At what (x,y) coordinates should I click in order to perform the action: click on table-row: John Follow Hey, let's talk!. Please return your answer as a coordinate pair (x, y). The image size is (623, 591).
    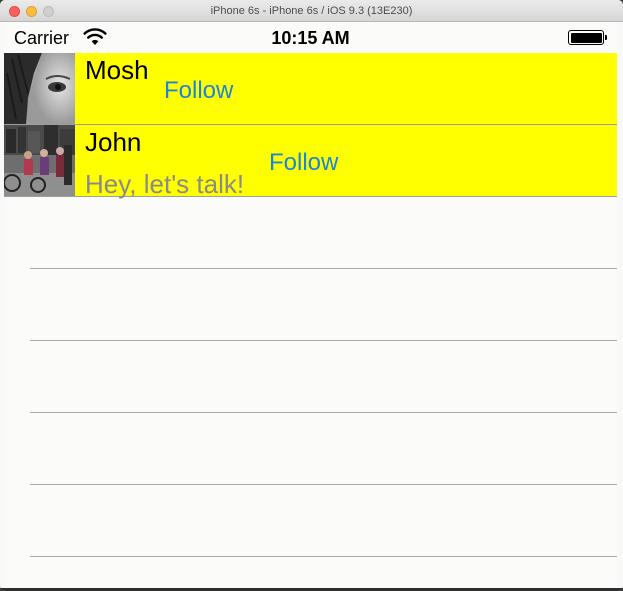
    Looking at the image, I should click on (310, 162).